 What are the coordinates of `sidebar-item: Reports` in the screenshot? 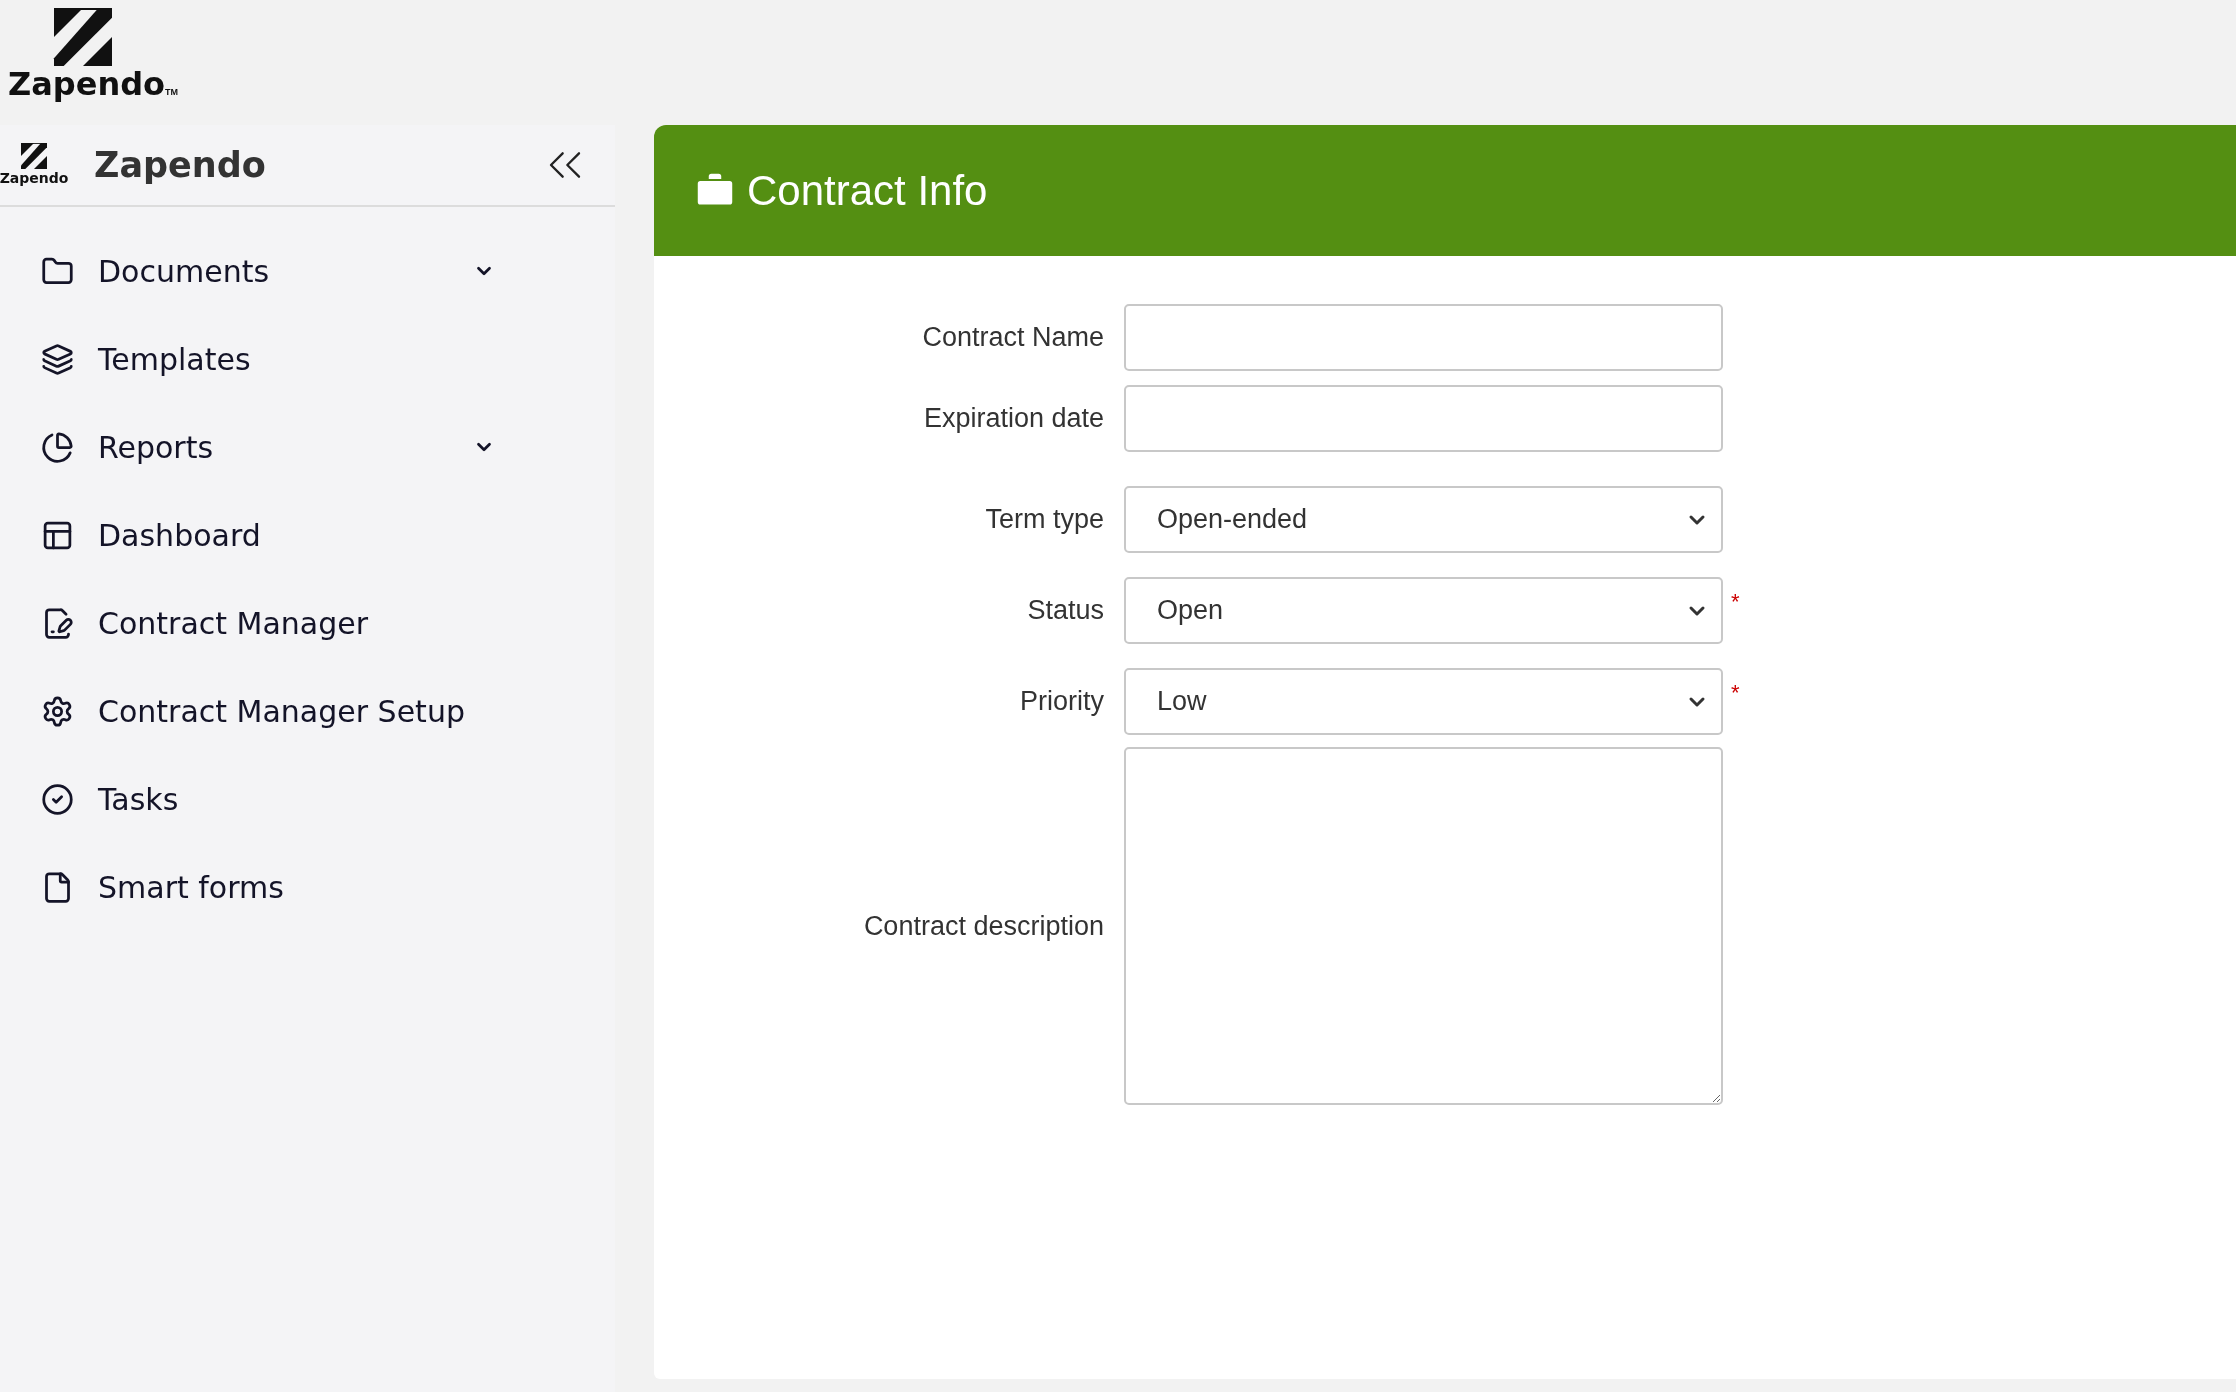 It's located at (307, 447).